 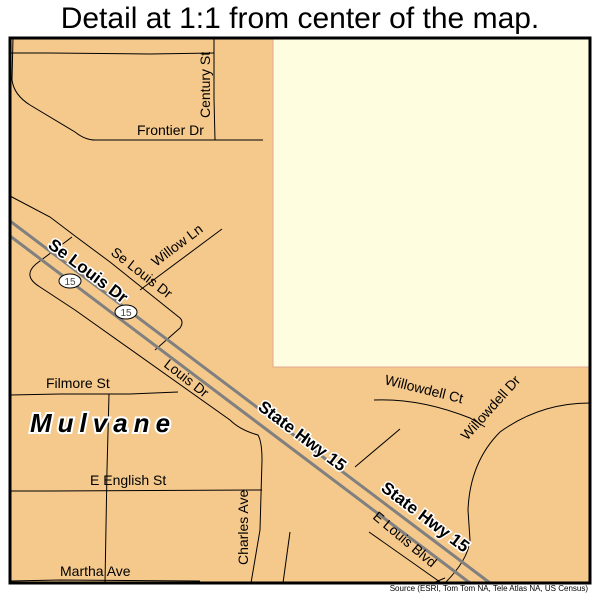 What do you see at coordinates (205, 85) in the screenshot?
I see `label-century-st: Century St` at bounding box center [205, 85].